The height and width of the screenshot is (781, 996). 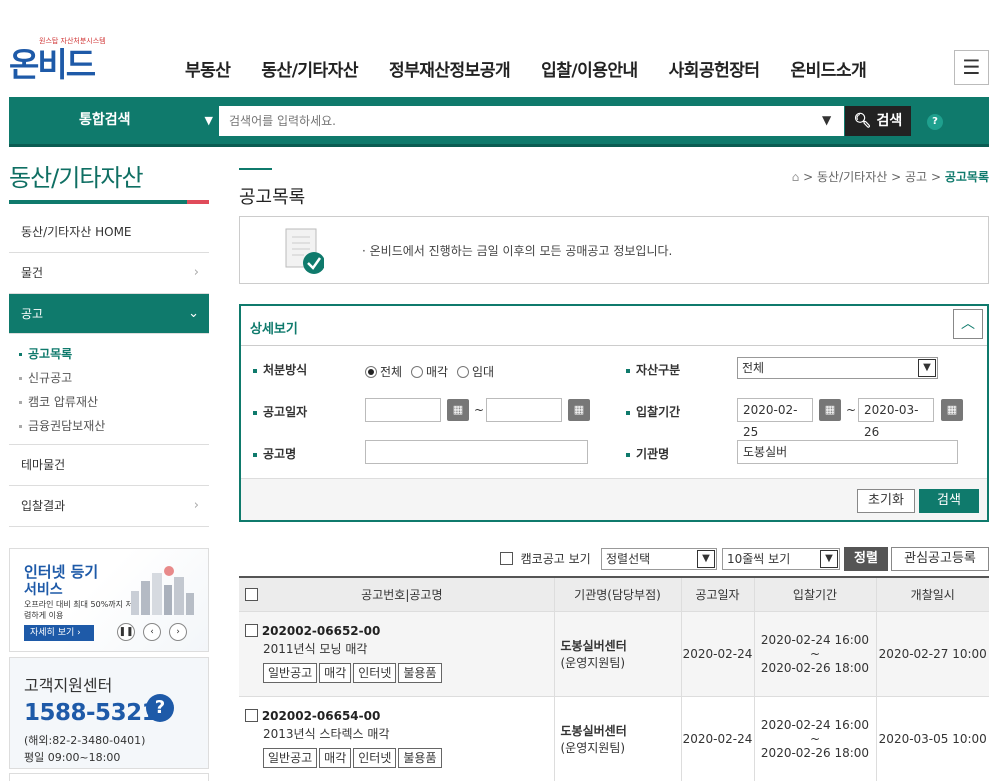 What do you see at coordinates (152, 632) in the screenshot?
I see `chevron-left-icon: ‹` at bounding box center [152, 632].